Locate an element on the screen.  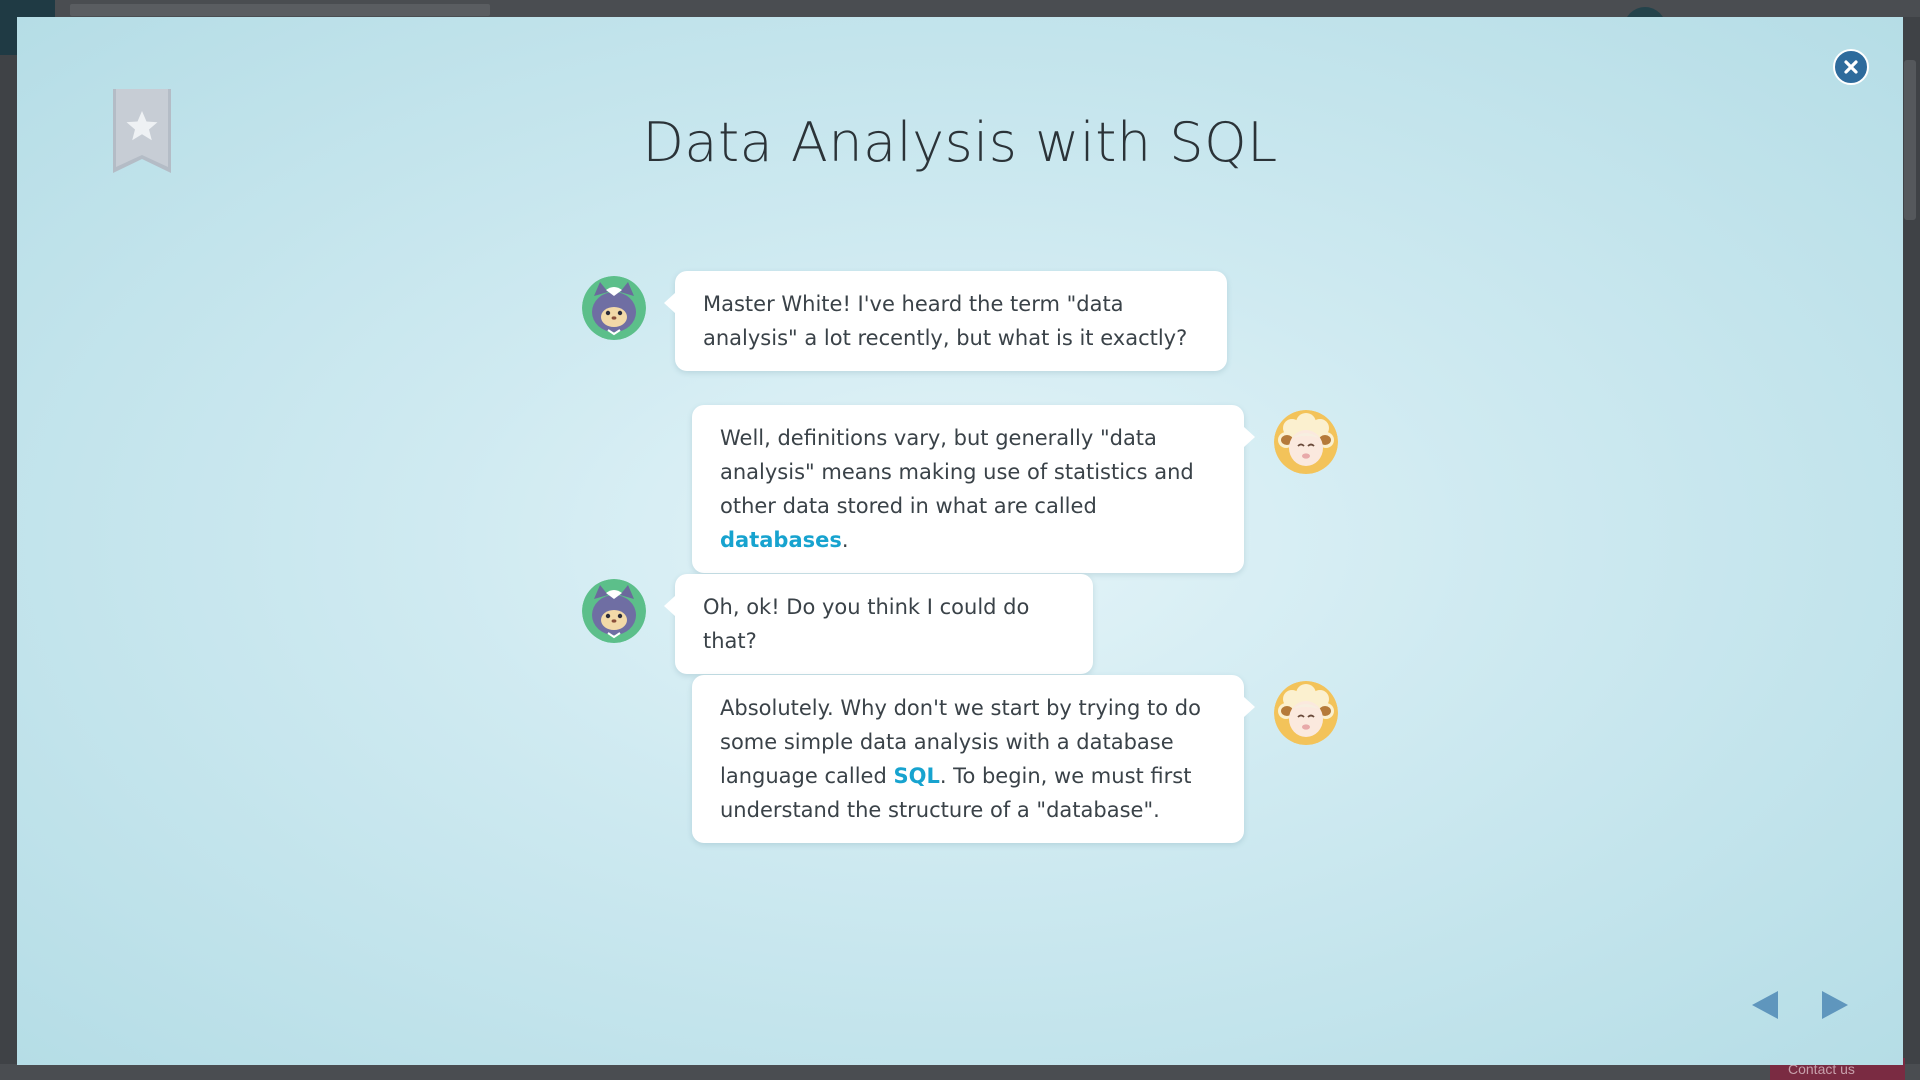
background-bottom-bar is located at coordinates (960, 1072).